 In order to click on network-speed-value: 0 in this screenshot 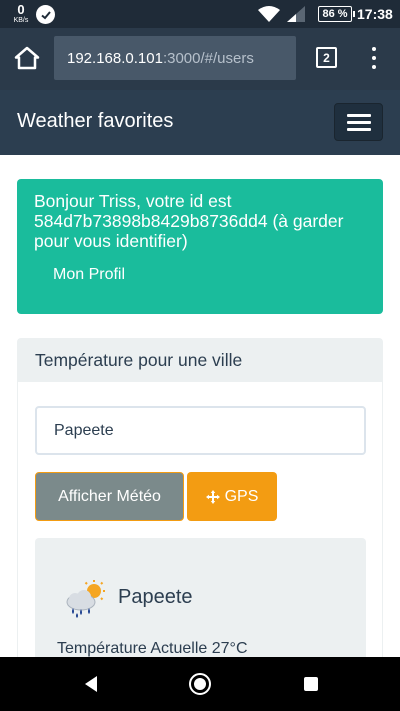, I will do `click(21, 9)`.